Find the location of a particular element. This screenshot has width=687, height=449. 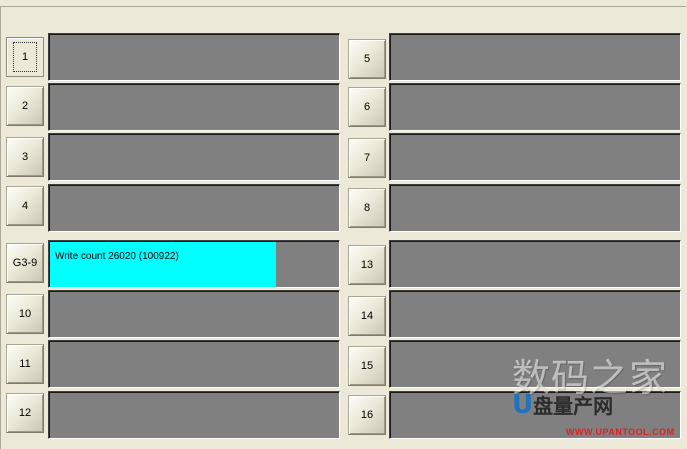

watermark-logo-letter: U is located at coordinates (523, 405).